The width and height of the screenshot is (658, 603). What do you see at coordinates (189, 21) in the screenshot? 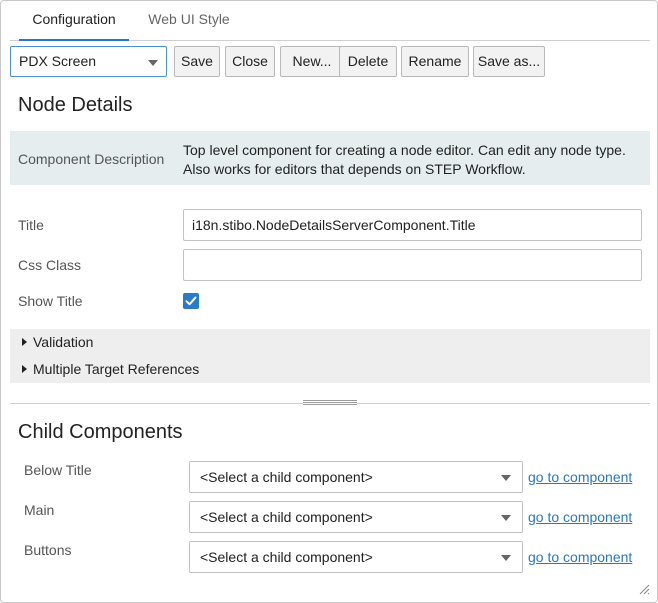
I see `tab-web-ui-style: Web UI Style` at bounding box center [189, 21].